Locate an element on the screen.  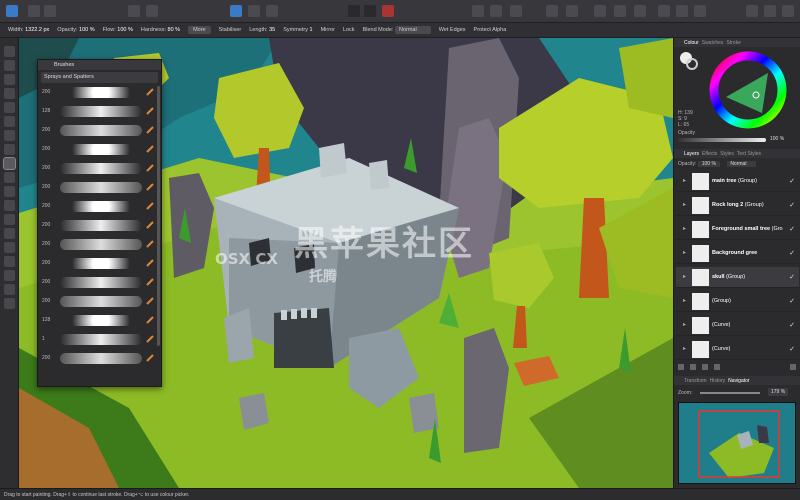
export-icon is located at coordinates (788, 11).